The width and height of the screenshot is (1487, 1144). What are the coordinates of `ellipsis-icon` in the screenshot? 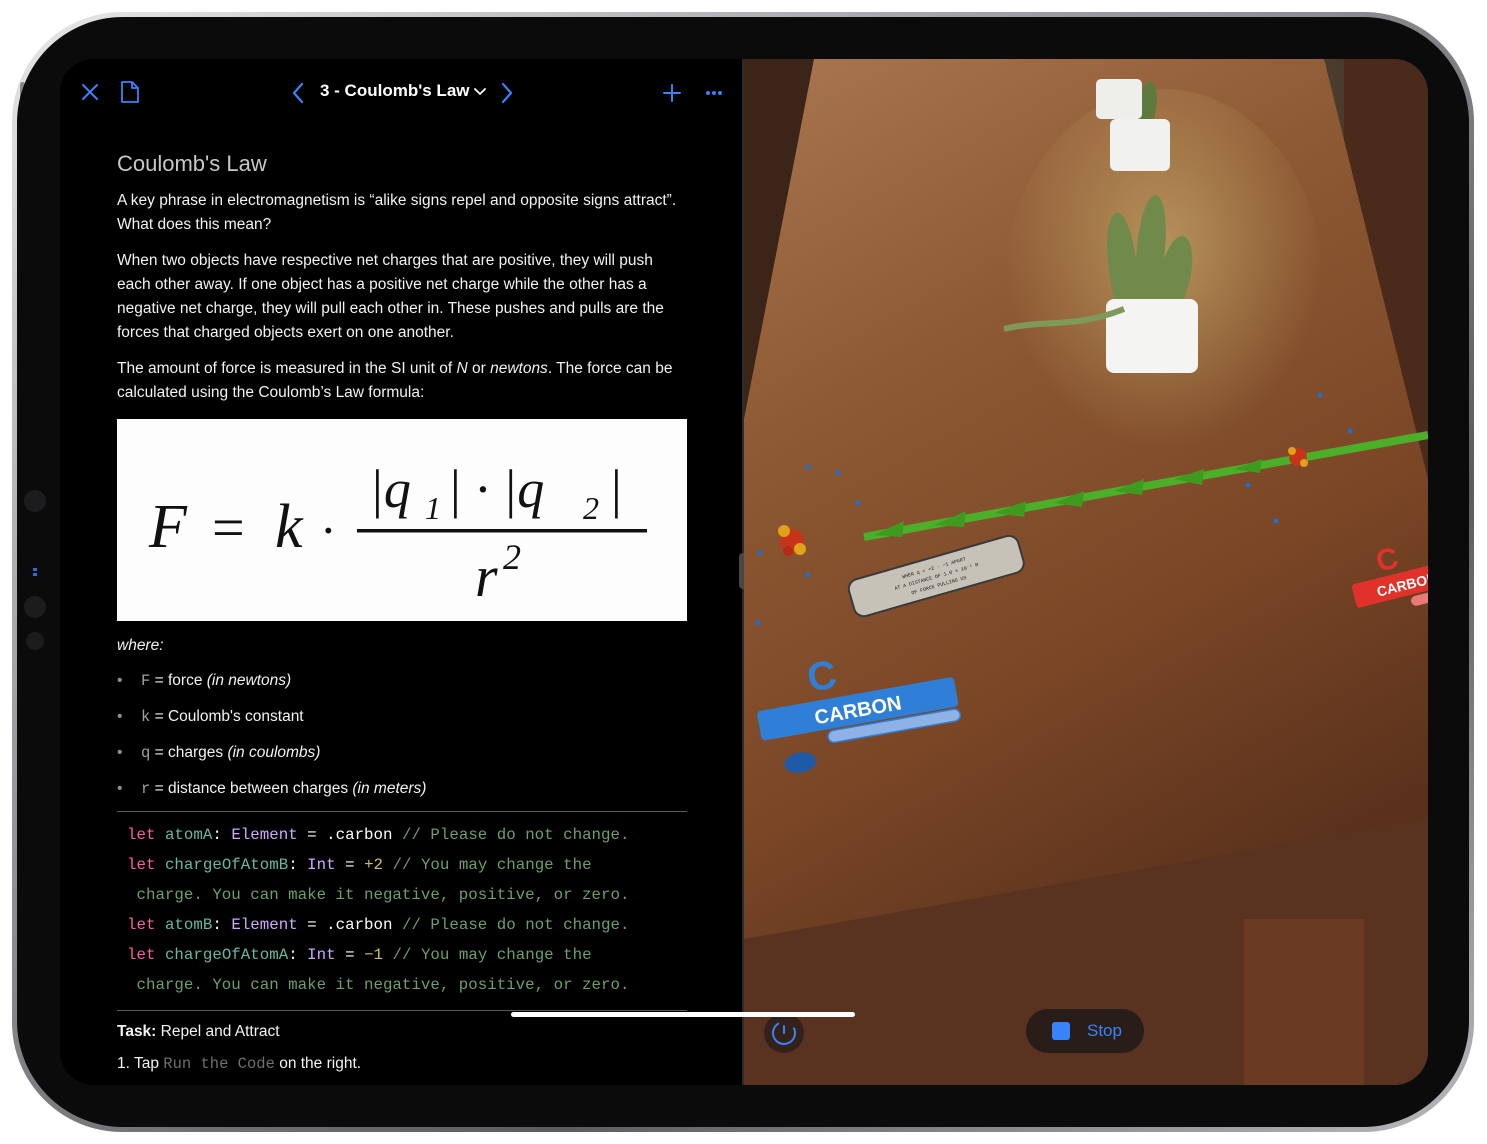 It's located at (714, 93).